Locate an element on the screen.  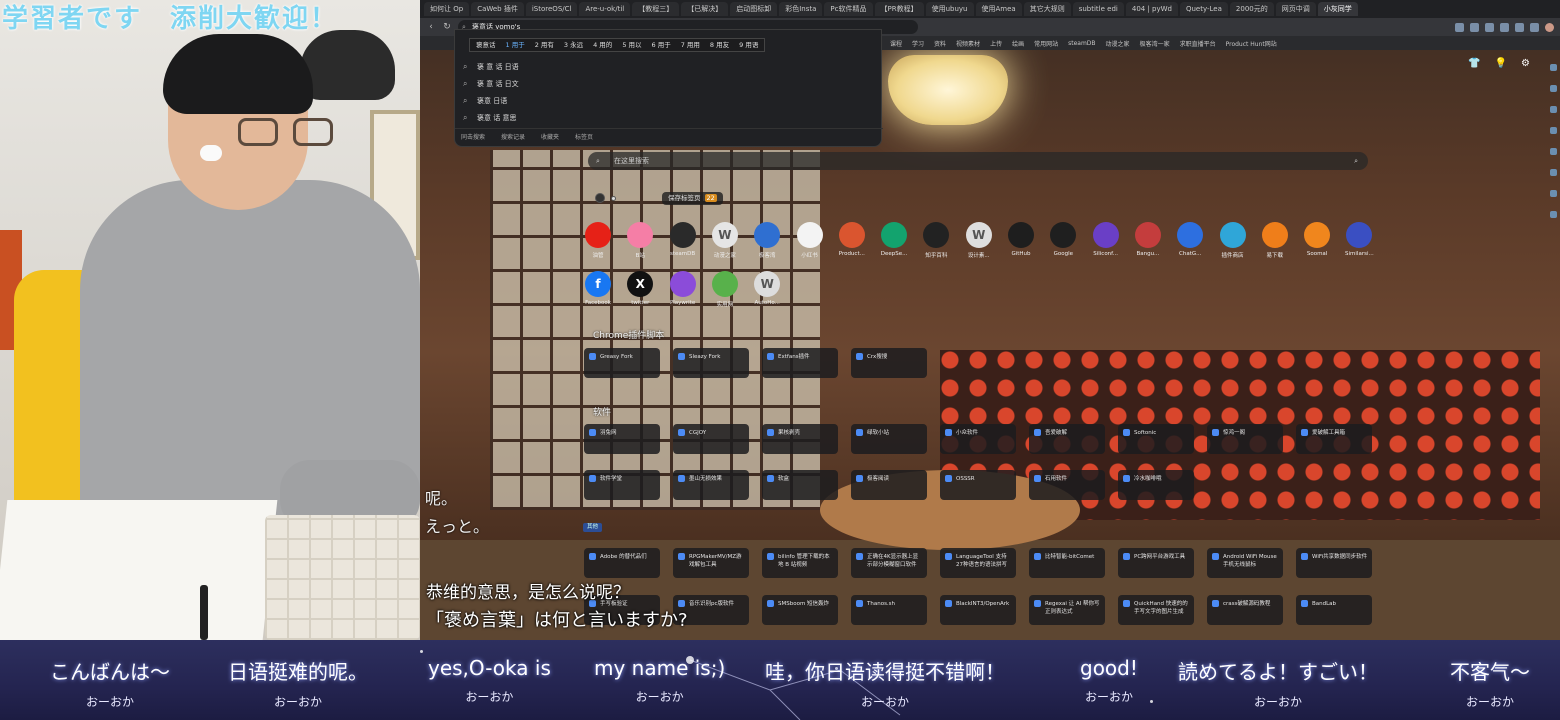
bookmark-card: 果核剥壳 is located at coordinates (800, 439).